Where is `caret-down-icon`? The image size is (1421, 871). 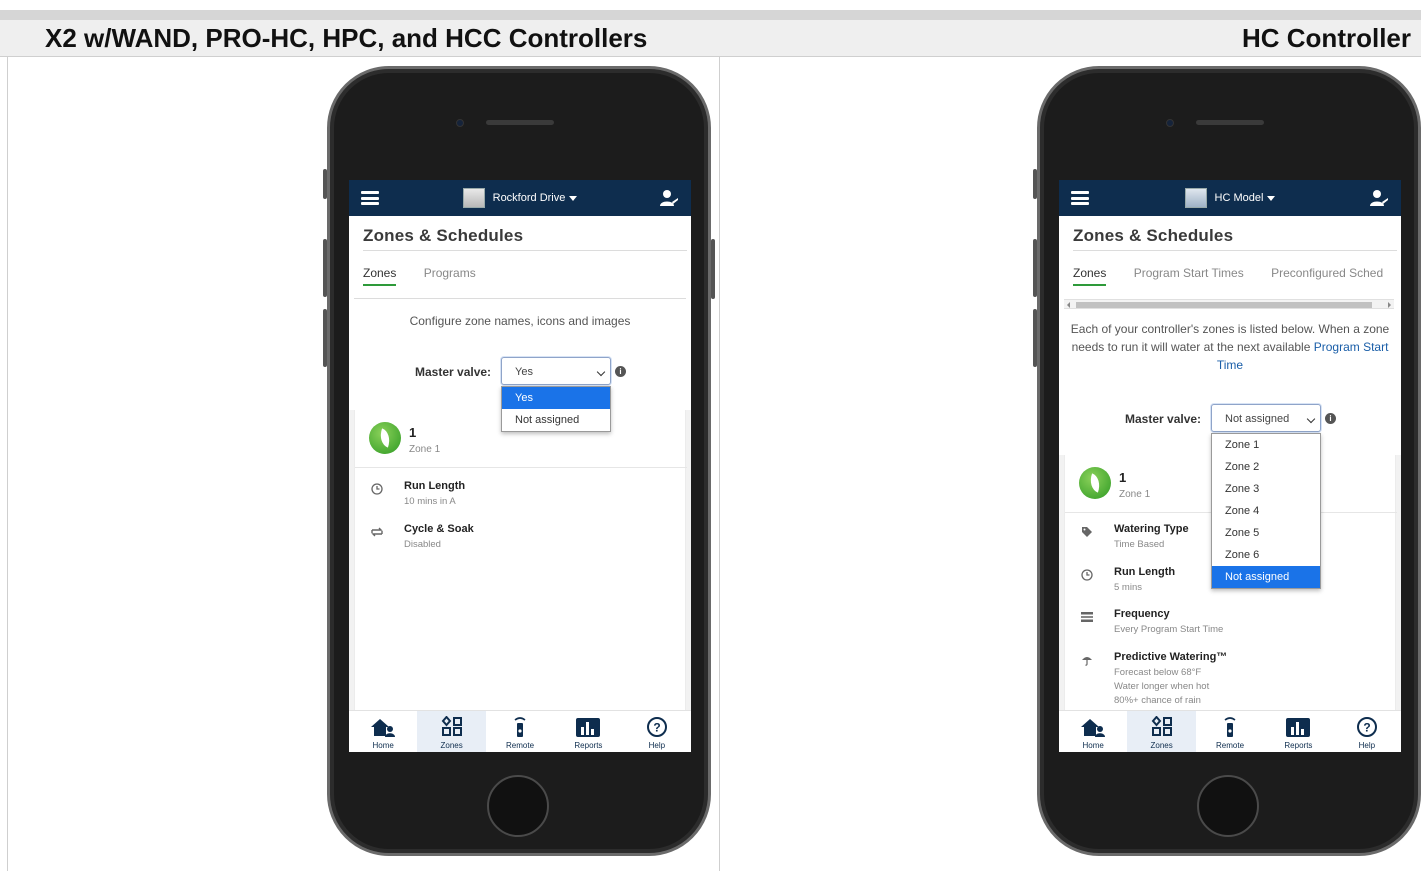
caret-down-icon is located at coordinates (573, 198).